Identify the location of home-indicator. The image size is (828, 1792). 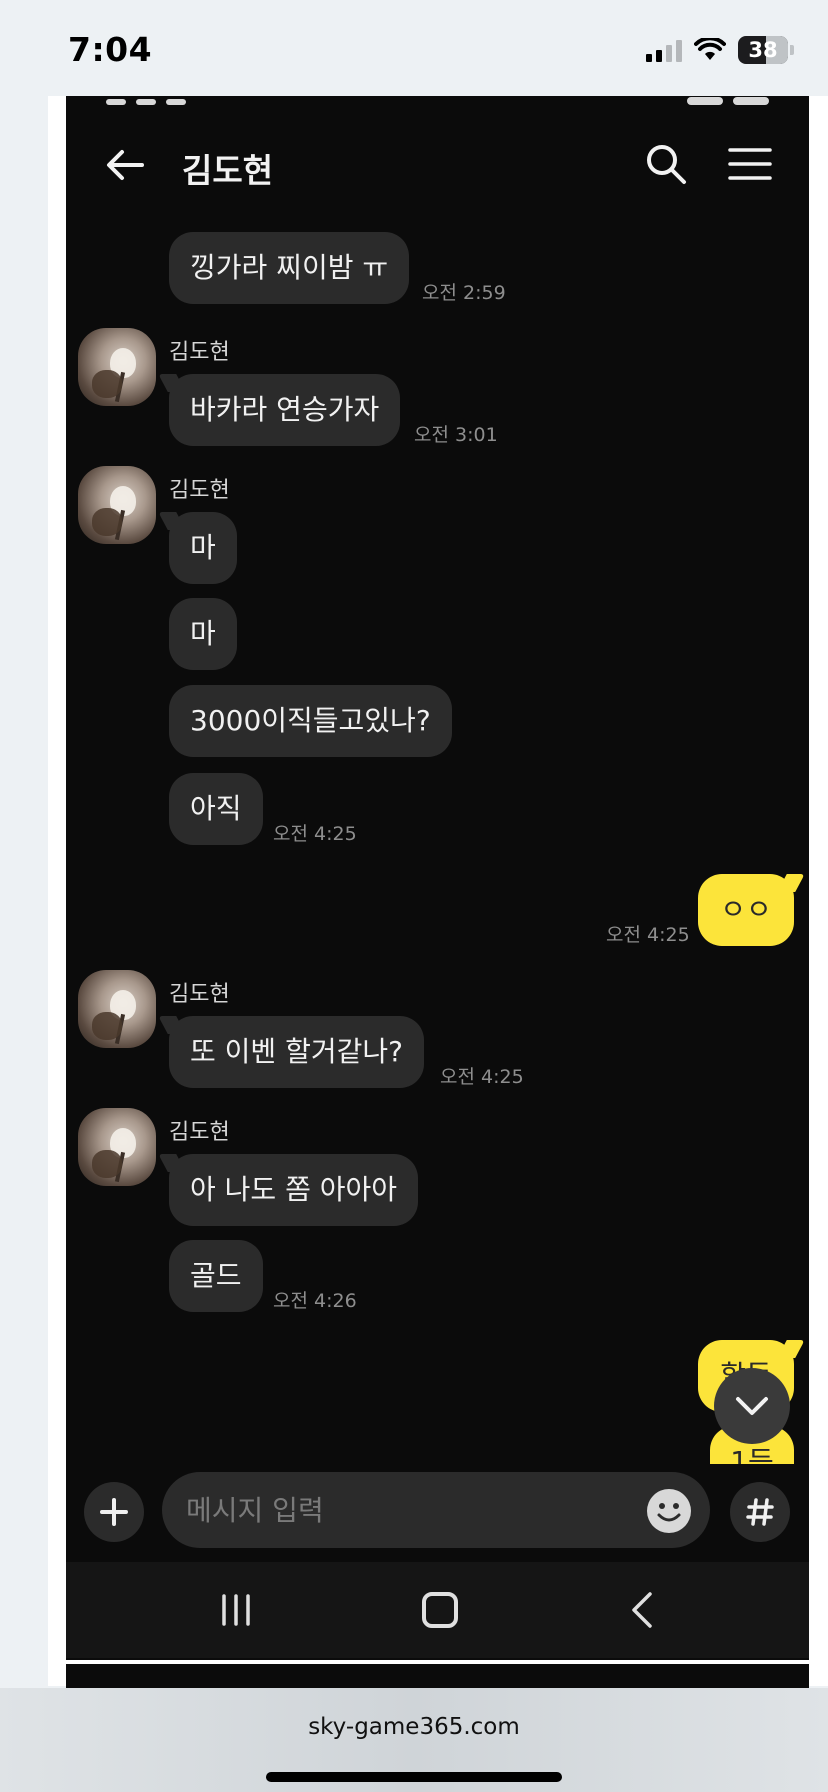
(414, 1777).